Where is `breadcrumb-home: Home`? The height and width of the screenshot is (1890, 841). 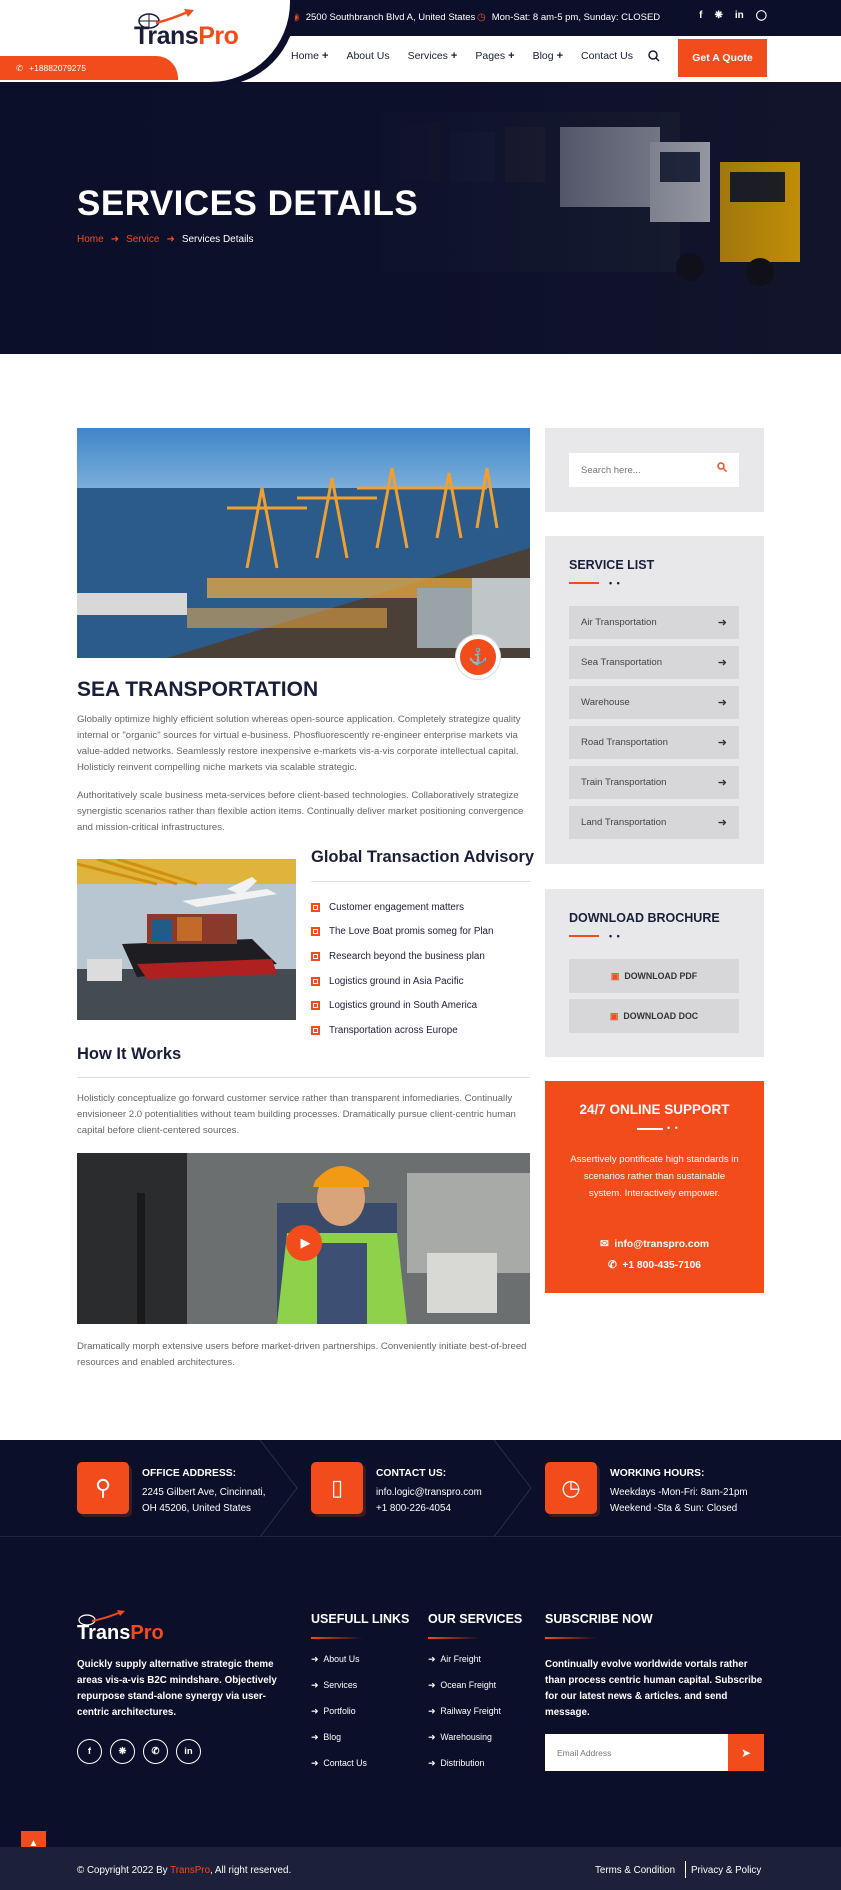 breadcrumb-home: Home is located at coordinates (90, 239).